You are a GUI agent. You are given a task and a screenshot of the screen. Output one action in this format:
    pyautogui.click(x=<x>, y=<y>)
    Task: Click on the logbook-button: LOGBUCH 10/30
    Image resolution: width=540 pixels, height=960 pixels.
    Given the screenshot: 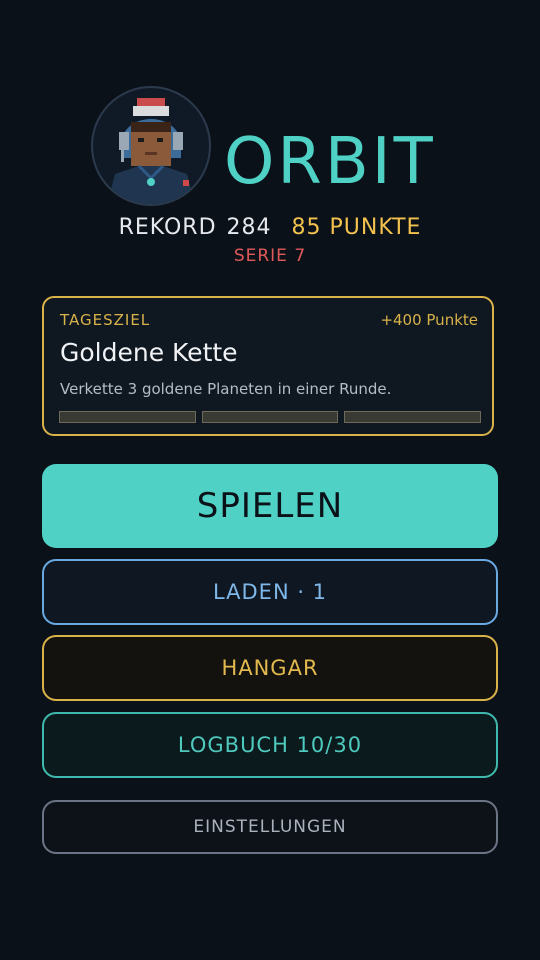 What is the action you would take?
    pyautogui.click(x=270, y=745)
    